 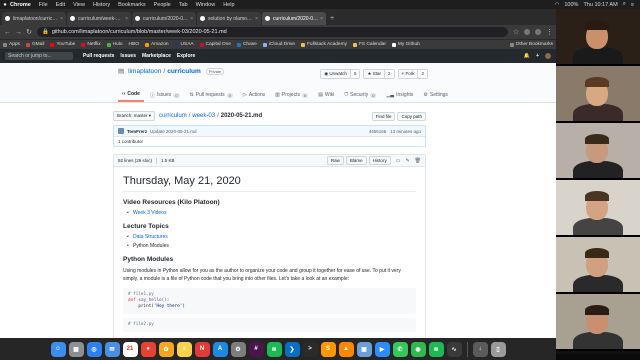 What do you see at coordinates (360, 95) in the screenshot?
I see `tab-security: ⛉ Security 0` at bounding box center [360, 95].